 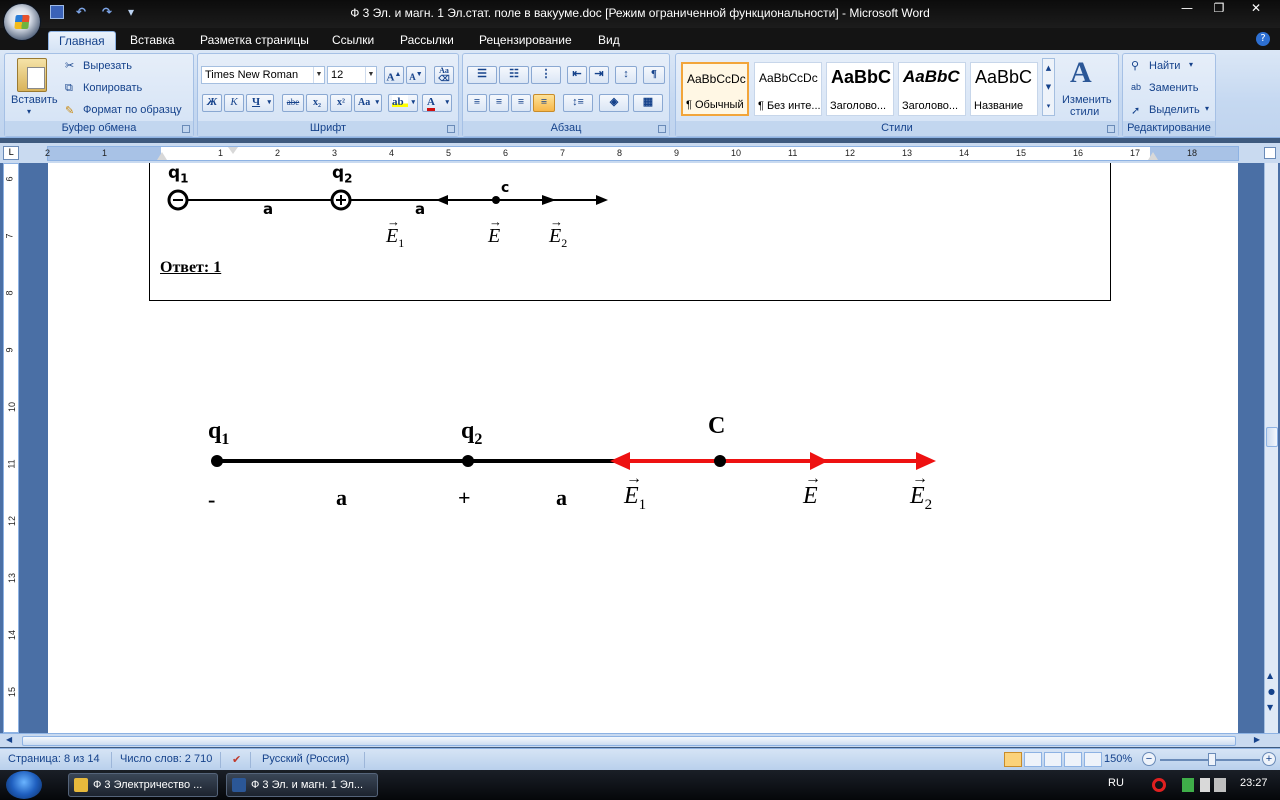 What do you see at coordinates (32, 75) in the screenshot?
I see `paste-icon` at bounding box center [32, 75].